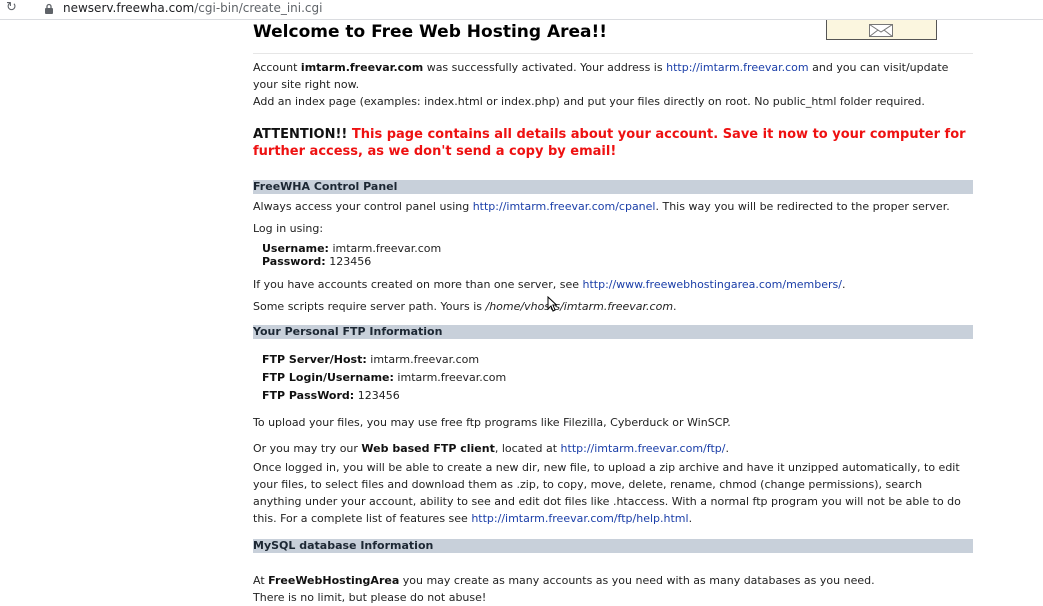 Image resolution: width=1043 pixels, height=606 pixels. What do you see at coordinates (348, 261) in the screenshot?
I see `password-value: 123456` at bounding box center [348, 261].